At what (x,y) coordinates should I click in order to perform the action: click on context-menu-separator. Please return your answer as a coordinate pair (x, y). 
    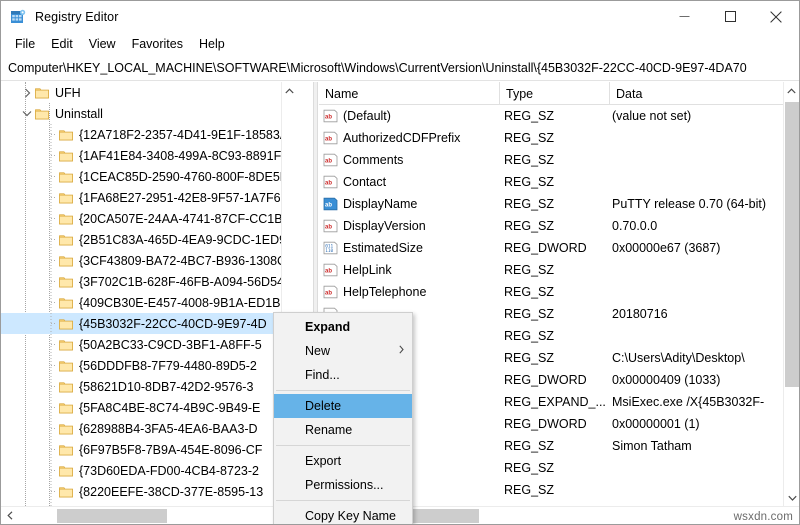
    Looking at the image, I should click on (343, 390).